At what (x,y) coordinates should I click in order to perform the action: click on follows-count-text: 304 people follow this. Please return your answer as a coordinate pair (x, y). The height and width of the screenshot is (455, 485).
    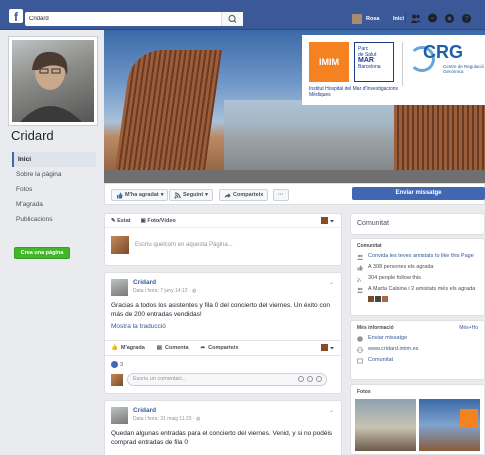
    Looking at the image, I should click on (394, 278).